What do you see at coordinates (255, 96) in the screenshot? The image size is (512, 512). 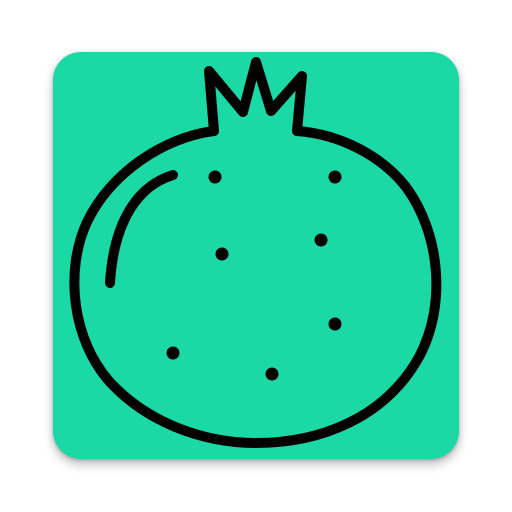 I see `pomegranate-crown` at bounding box center [255, 96].